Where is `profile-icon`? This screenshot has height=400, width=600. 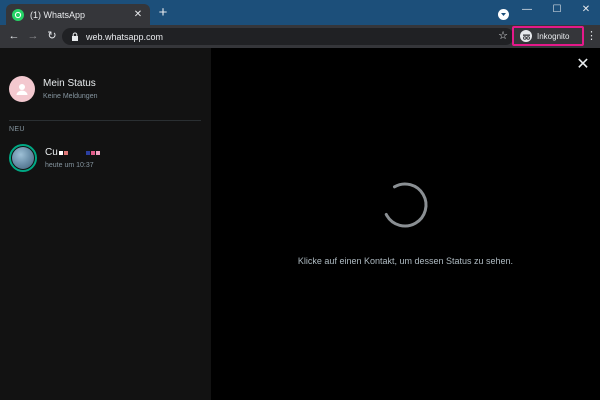 profile-icon is located at coordinates (503, 14).